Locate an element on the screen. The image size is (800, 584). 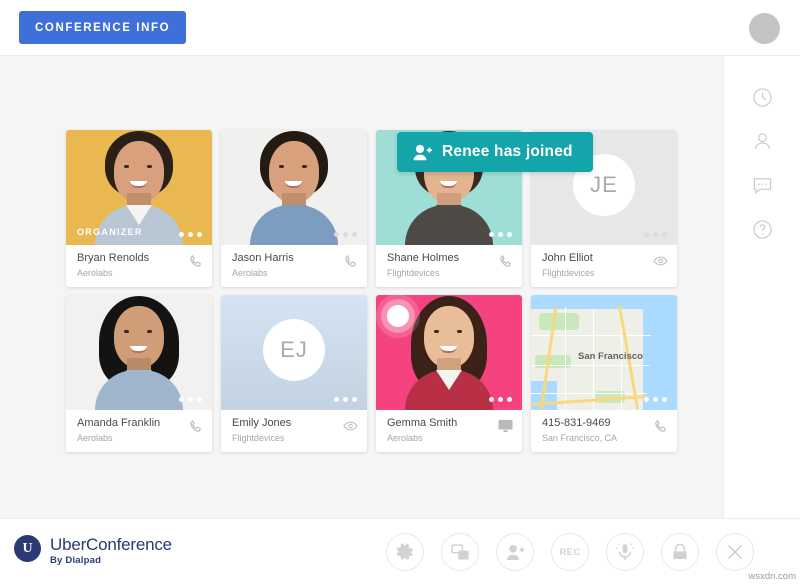
participant-card: ORGANIZER Bryan Renolds Aerolabs is located at coordinates (139, 208).